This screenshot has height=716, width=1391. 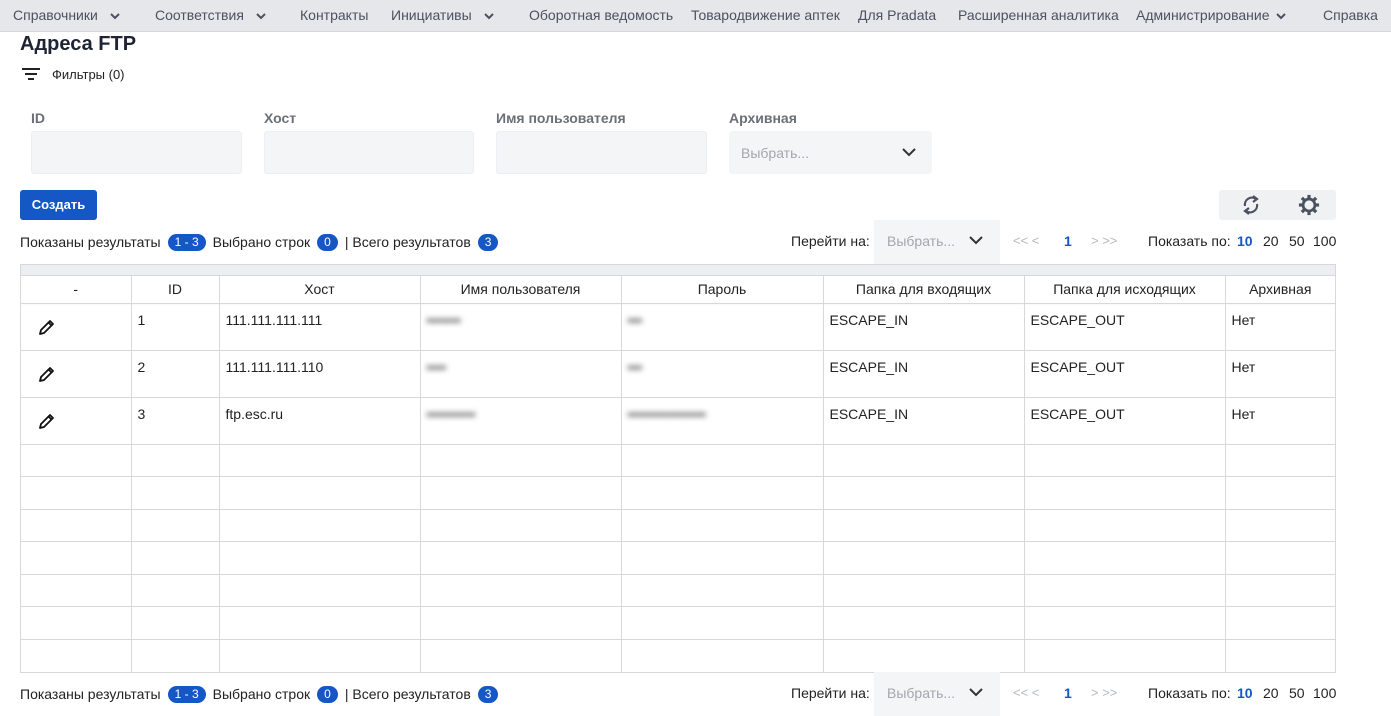 What do you see at coordinates (55, 15) in the screenshot?
I see `nav-item-label: Справочники` at bounding box center [55, 15].